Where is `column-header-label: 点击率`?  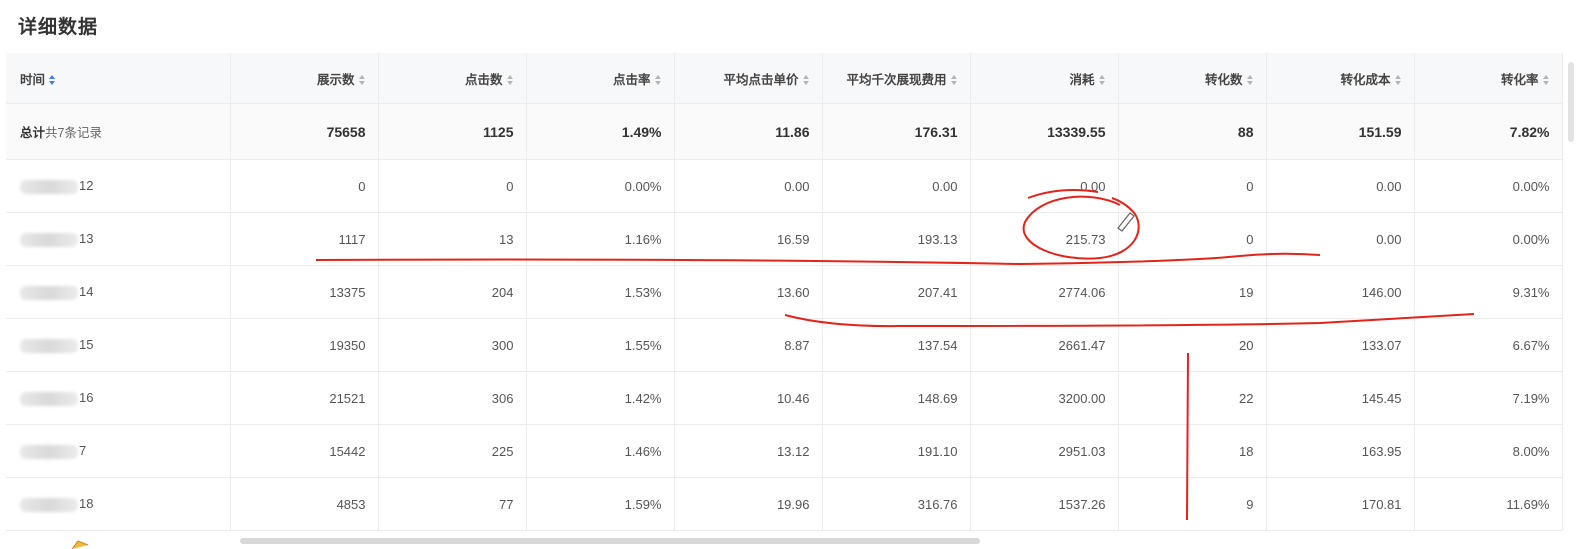 column-header-label: 点击率 is located at coordinates (631, 79).